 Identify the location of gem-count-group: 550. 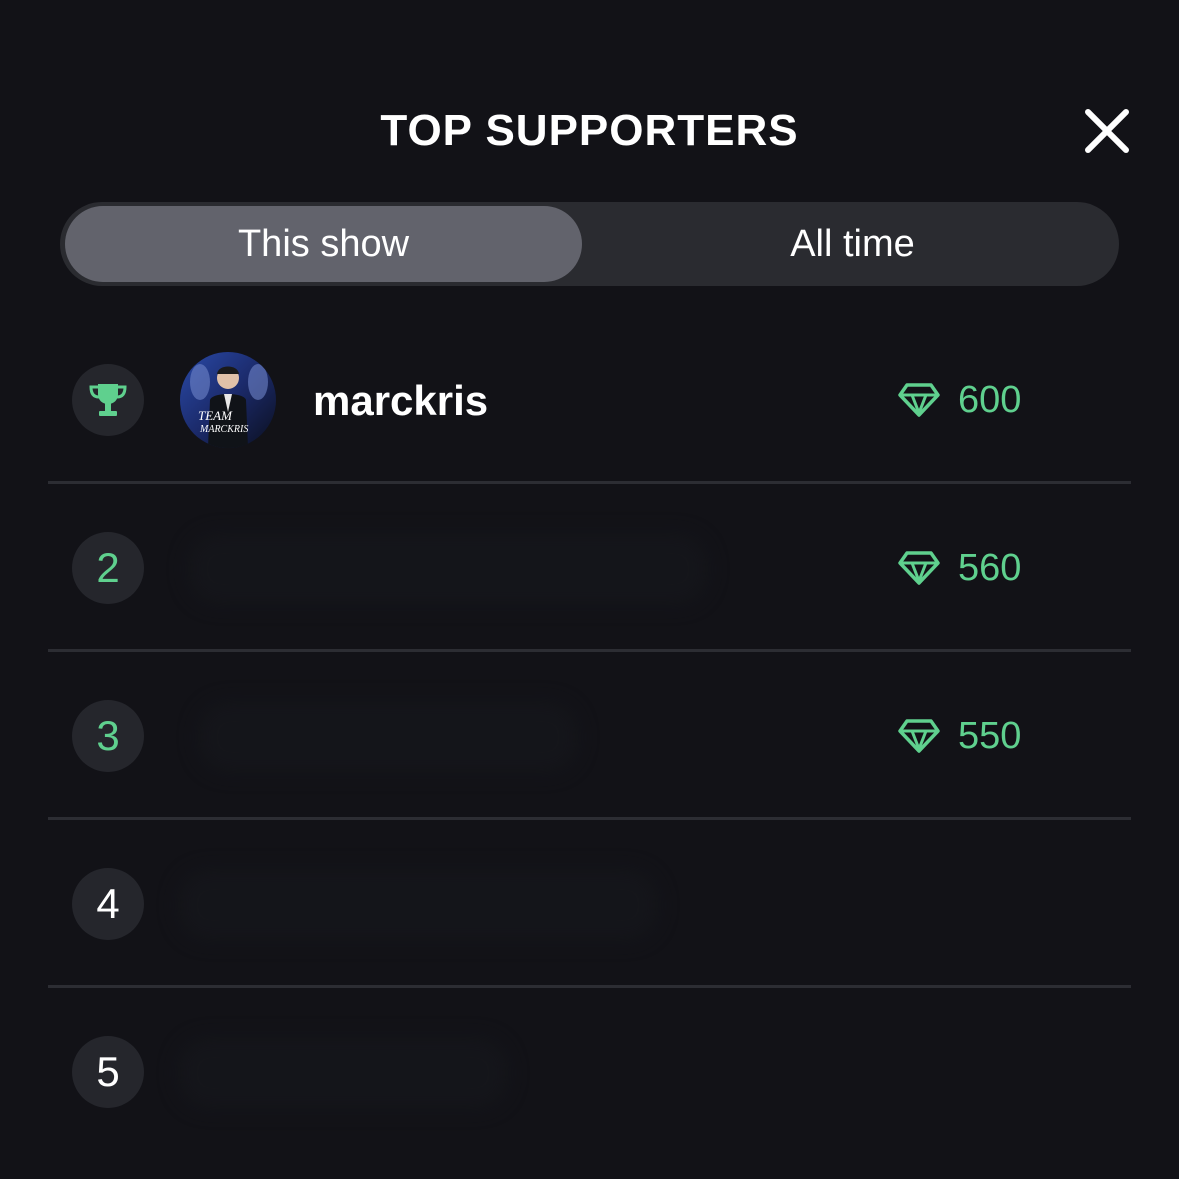
(959, 736).